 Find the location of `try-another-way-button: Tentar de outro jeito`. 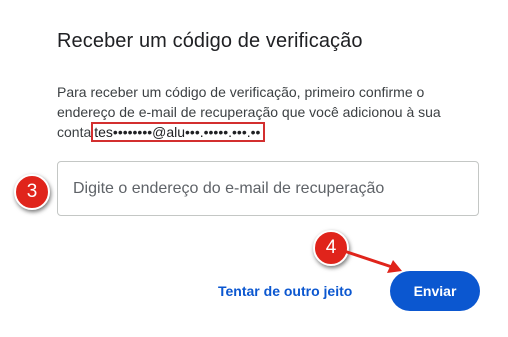

try-another-way-button: Tentar de outro jeito is located at coordinates (285, 291).